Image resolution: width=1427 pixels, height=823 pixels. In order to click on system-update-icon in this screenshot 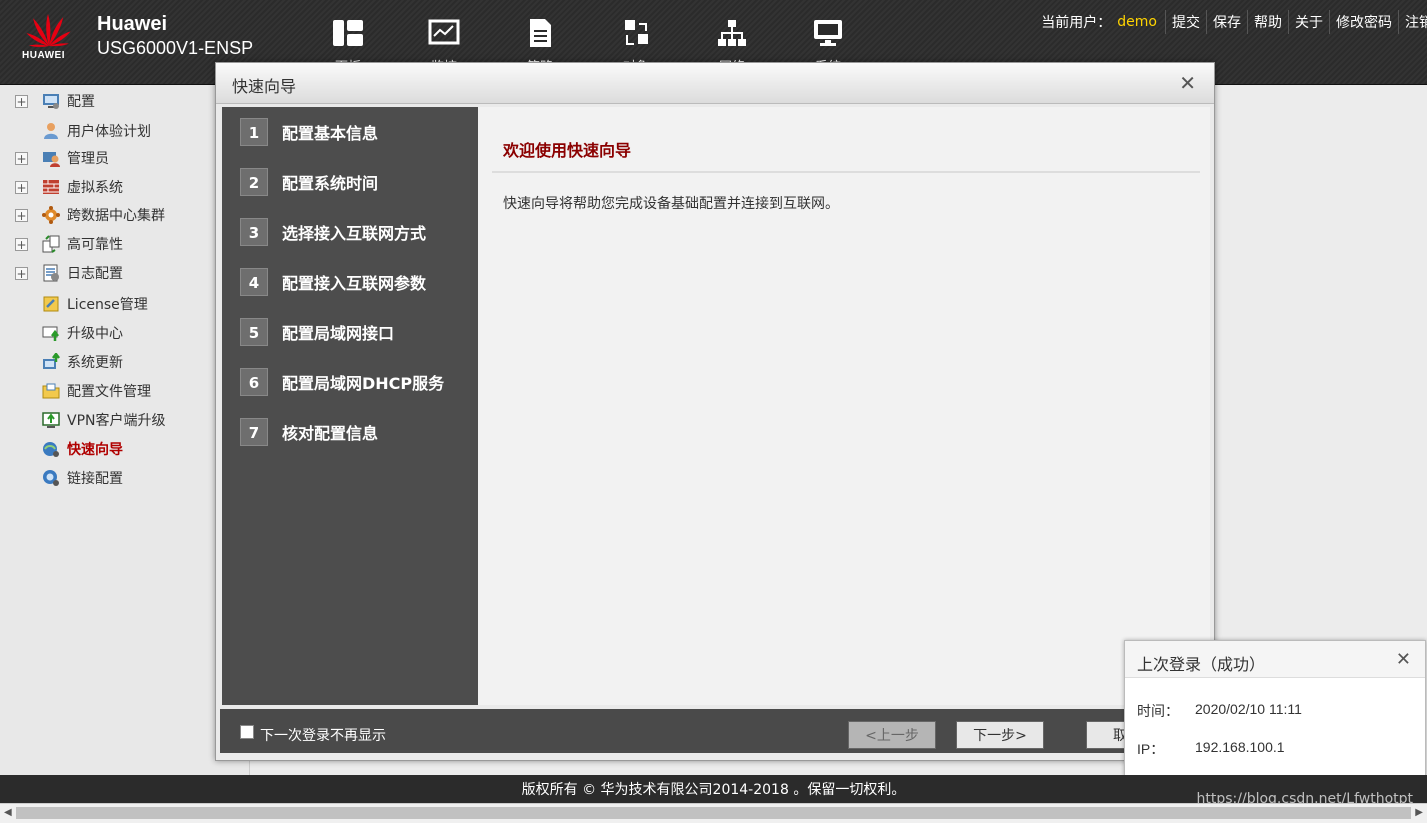, I will do `click(51, 361)`.